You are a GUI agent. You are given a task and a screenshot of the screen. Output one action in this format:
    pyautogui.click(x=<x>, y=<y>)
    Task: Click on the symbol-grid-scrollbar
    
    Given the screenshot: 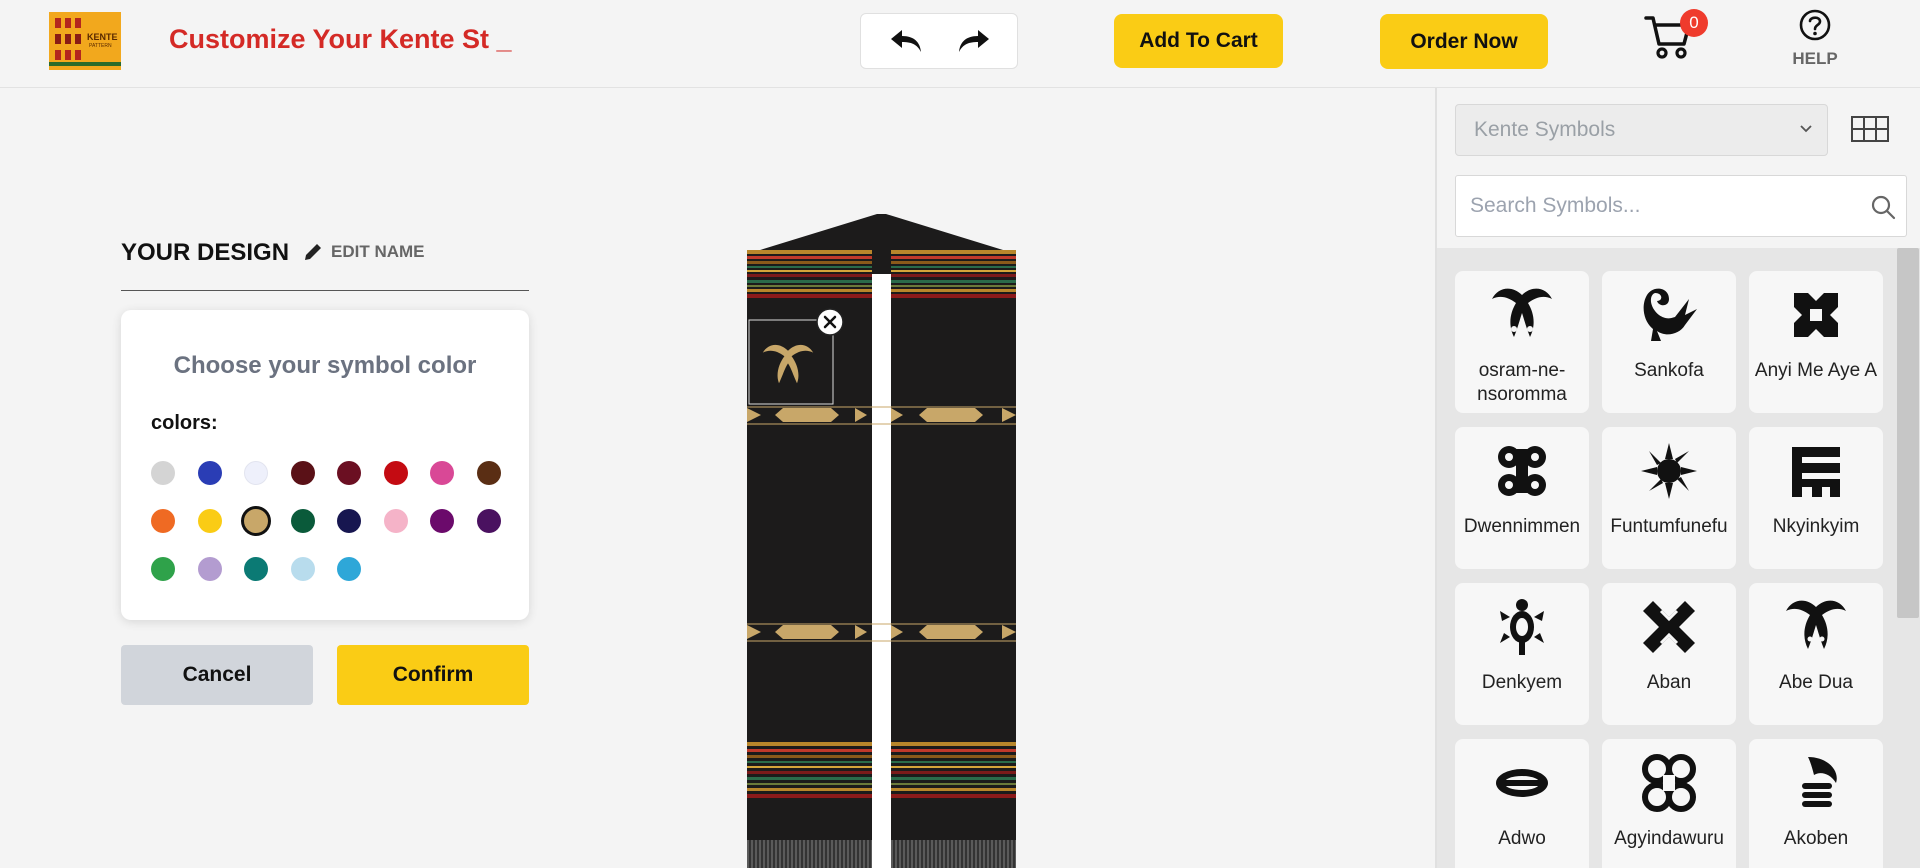 What is the action you would take?
    pyautogui.click(x=1908, y=433)
    